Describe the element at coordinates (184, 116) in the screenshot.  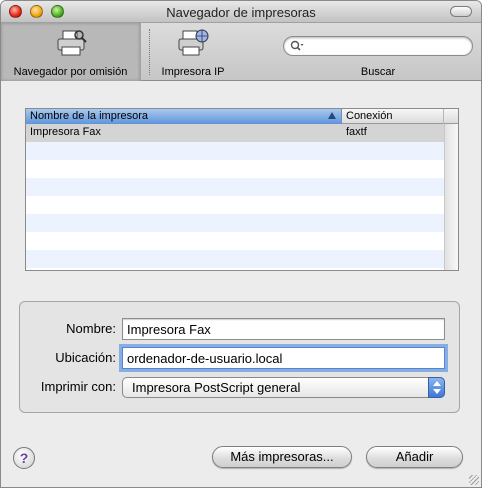
I see `column-header-printer-name: Nombre de la impresora` at that location.